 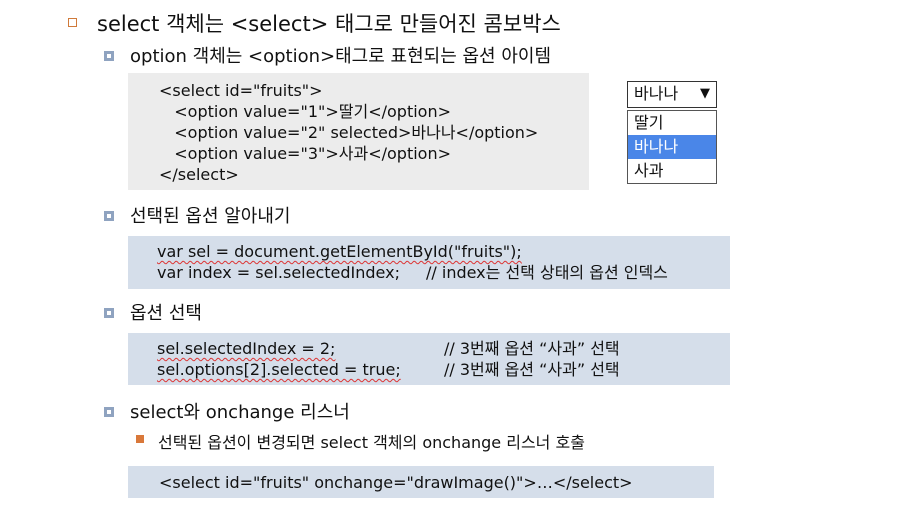 What do you see at coordinates (109, 313) in the screenshot?
I see `select-section-bullet-icon` at bounding box center [109, 313].